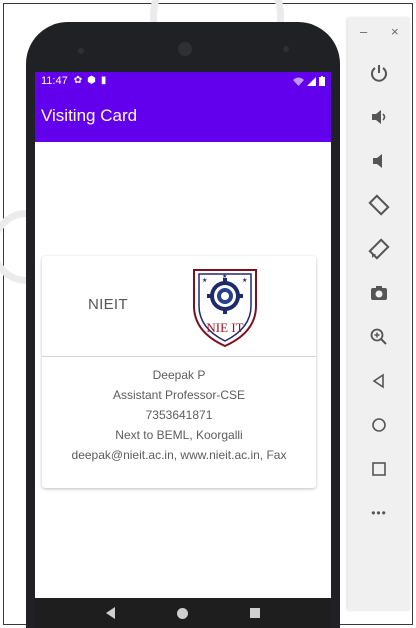 Image resolution: width=416 pixels, height=628 pixels. I want to click on close-button: ×, so click(395, 31).